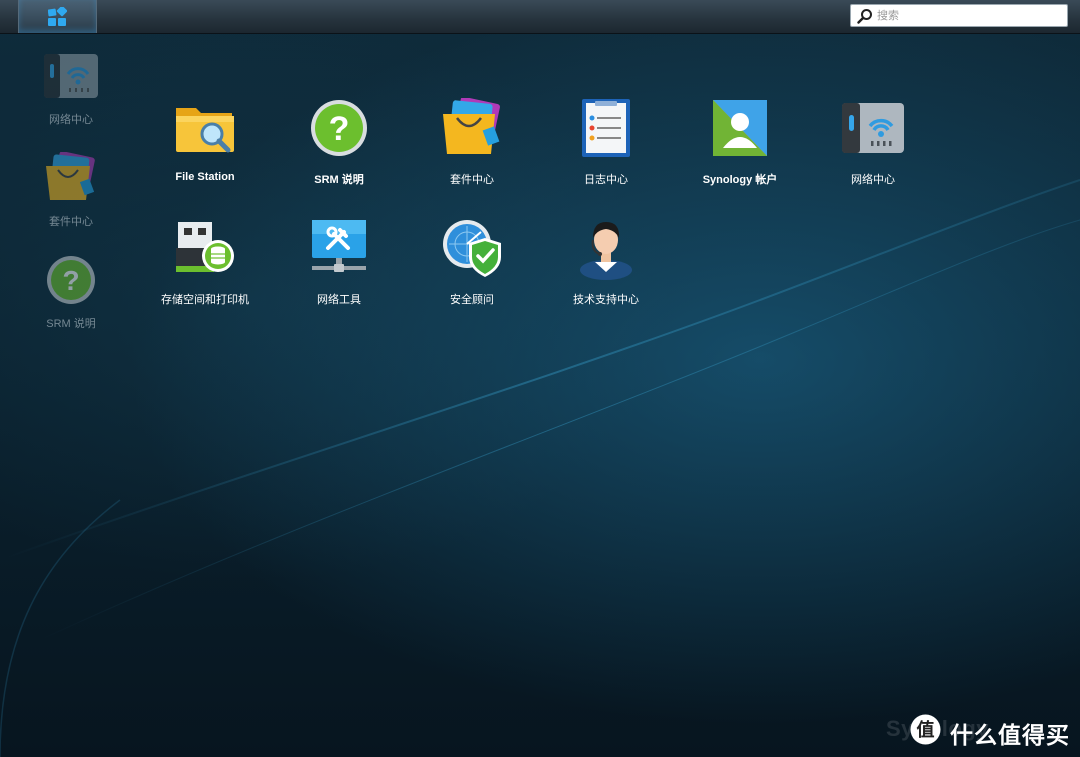 This screenshot has width=1080, height=757. I want to click on shortcut-label: 网络中心, so click(71, 120).